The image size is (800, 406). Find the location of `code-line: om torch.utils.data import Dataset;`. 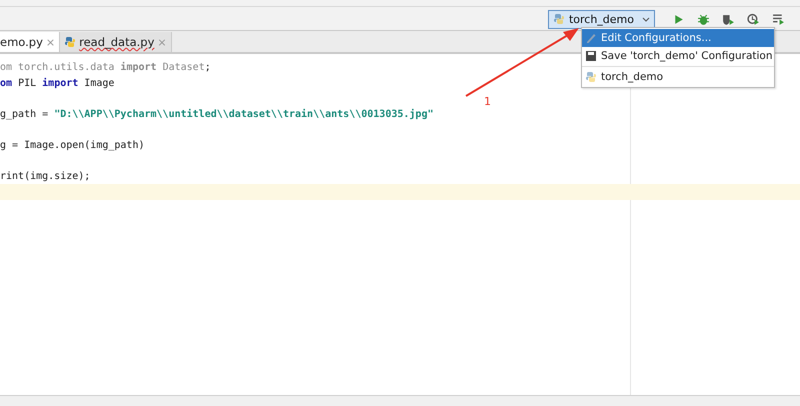

code-line: om torch.utils.data import Dataset; is located at coordinates (105, 67).